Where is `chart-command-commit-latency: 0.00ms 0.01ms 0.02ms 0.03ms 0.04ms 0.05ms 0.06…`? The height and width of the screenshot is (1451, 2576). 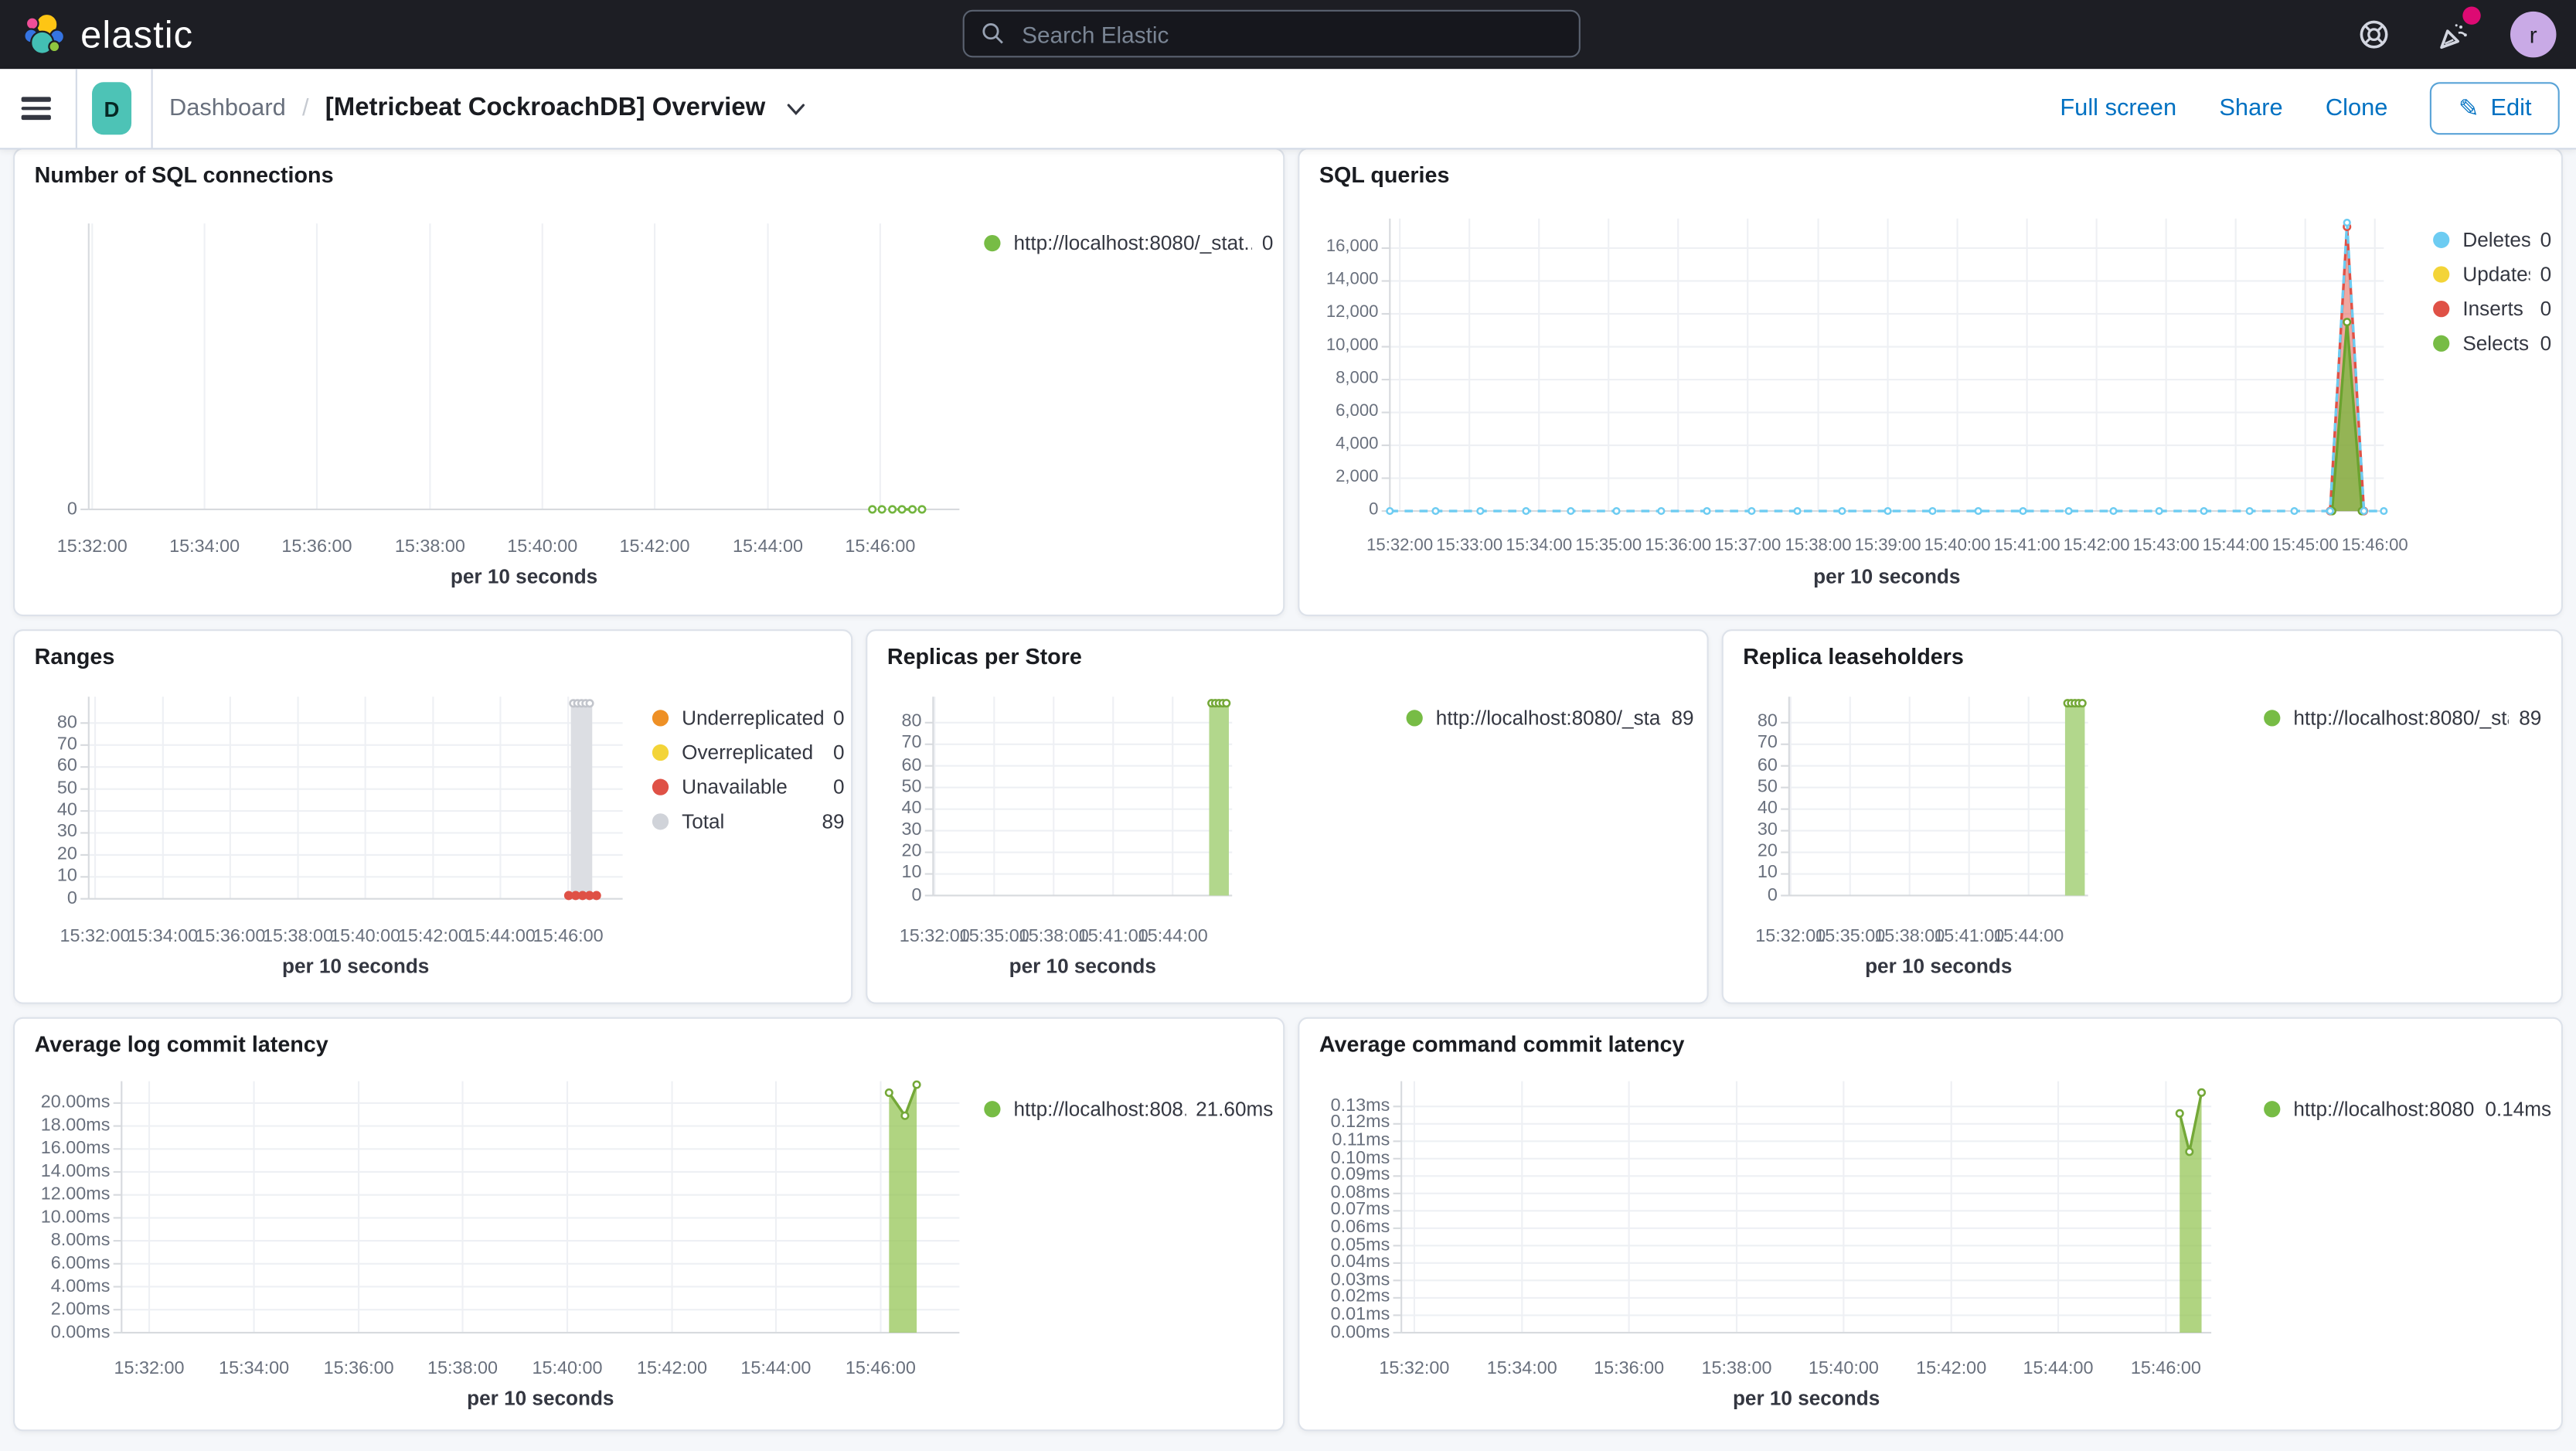 chart-command-commit-latency: 0.00ms 0.01ms 0.02ms 0.03ms 0.04ms 0.05ms 0.06… is located at coordinates (1930, 1224).